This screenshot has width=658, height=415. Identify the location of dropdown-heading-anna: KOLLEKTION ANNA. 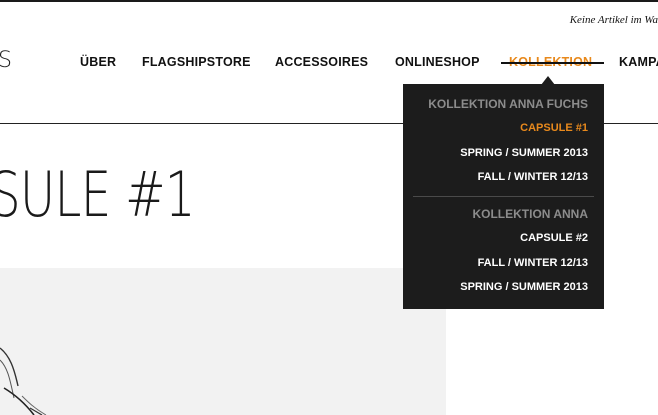
(530, 214).